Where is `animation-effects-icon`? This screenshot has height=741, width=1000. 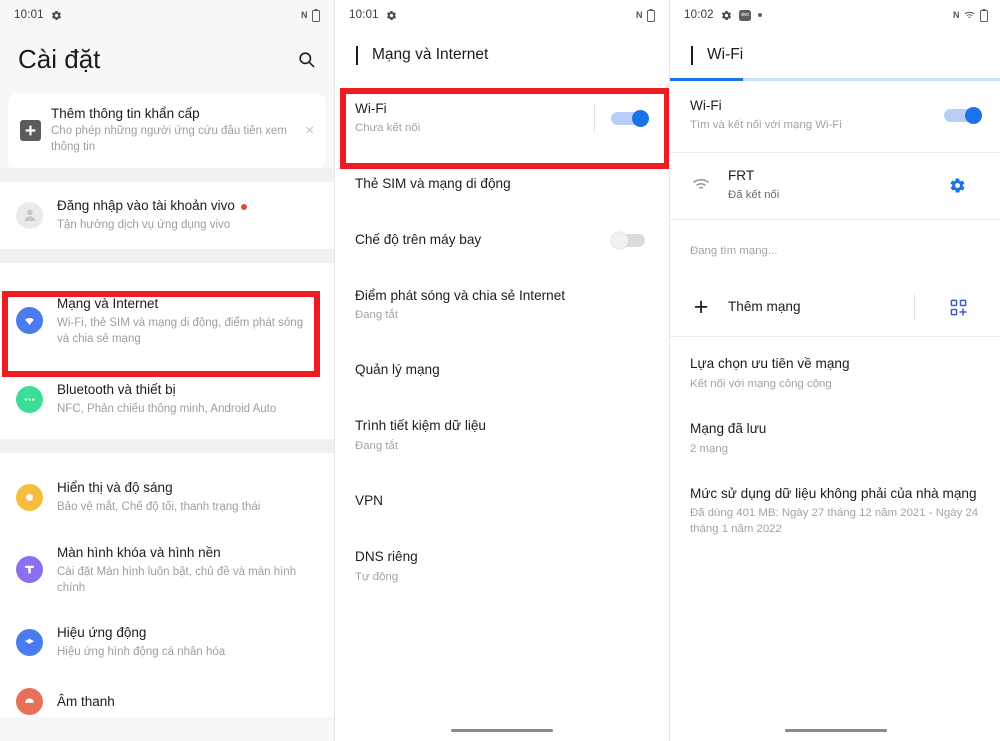
animation-effects-icon is located at coordinates (29, 642).